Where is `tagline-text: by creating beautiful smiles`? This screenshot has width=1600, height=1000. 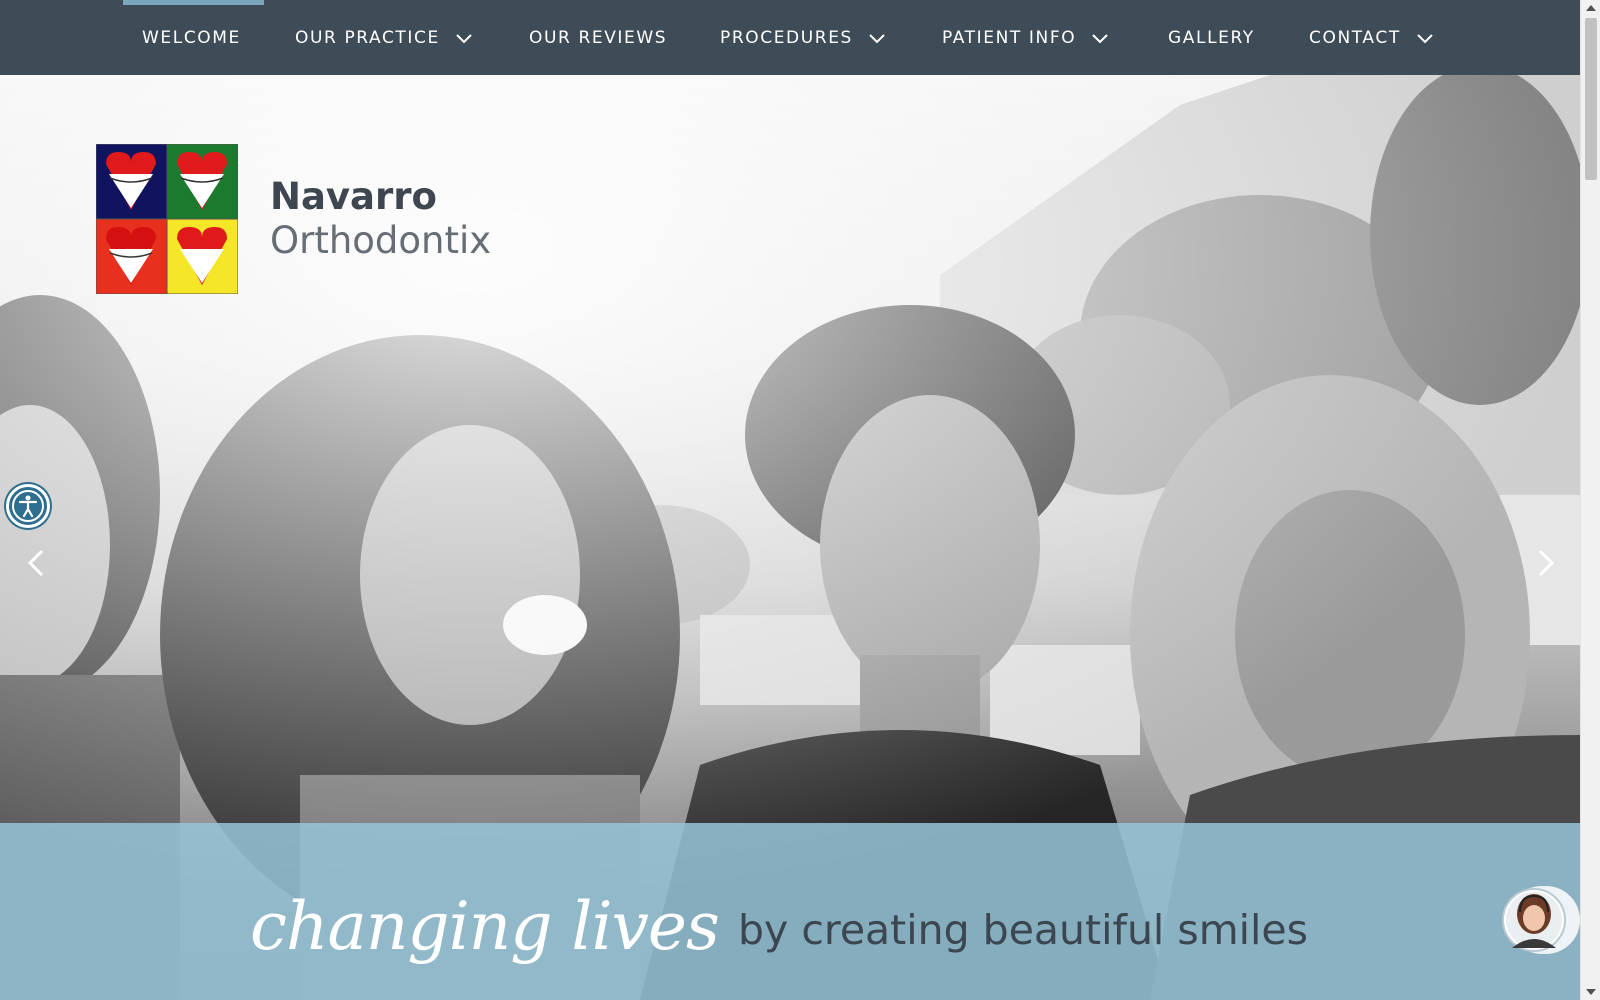
tagline-text: by creating beautiful smiles is located at coordinates (1023, 930).